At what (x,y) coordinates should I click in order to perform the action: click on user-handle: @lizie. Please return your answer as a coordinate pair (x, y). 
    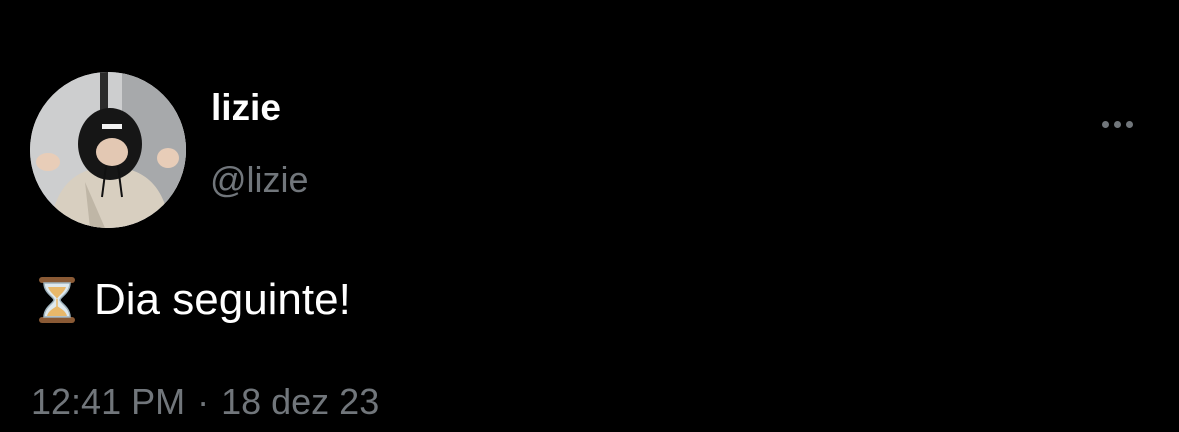
    Looking at the image, I should click on (259, 180).